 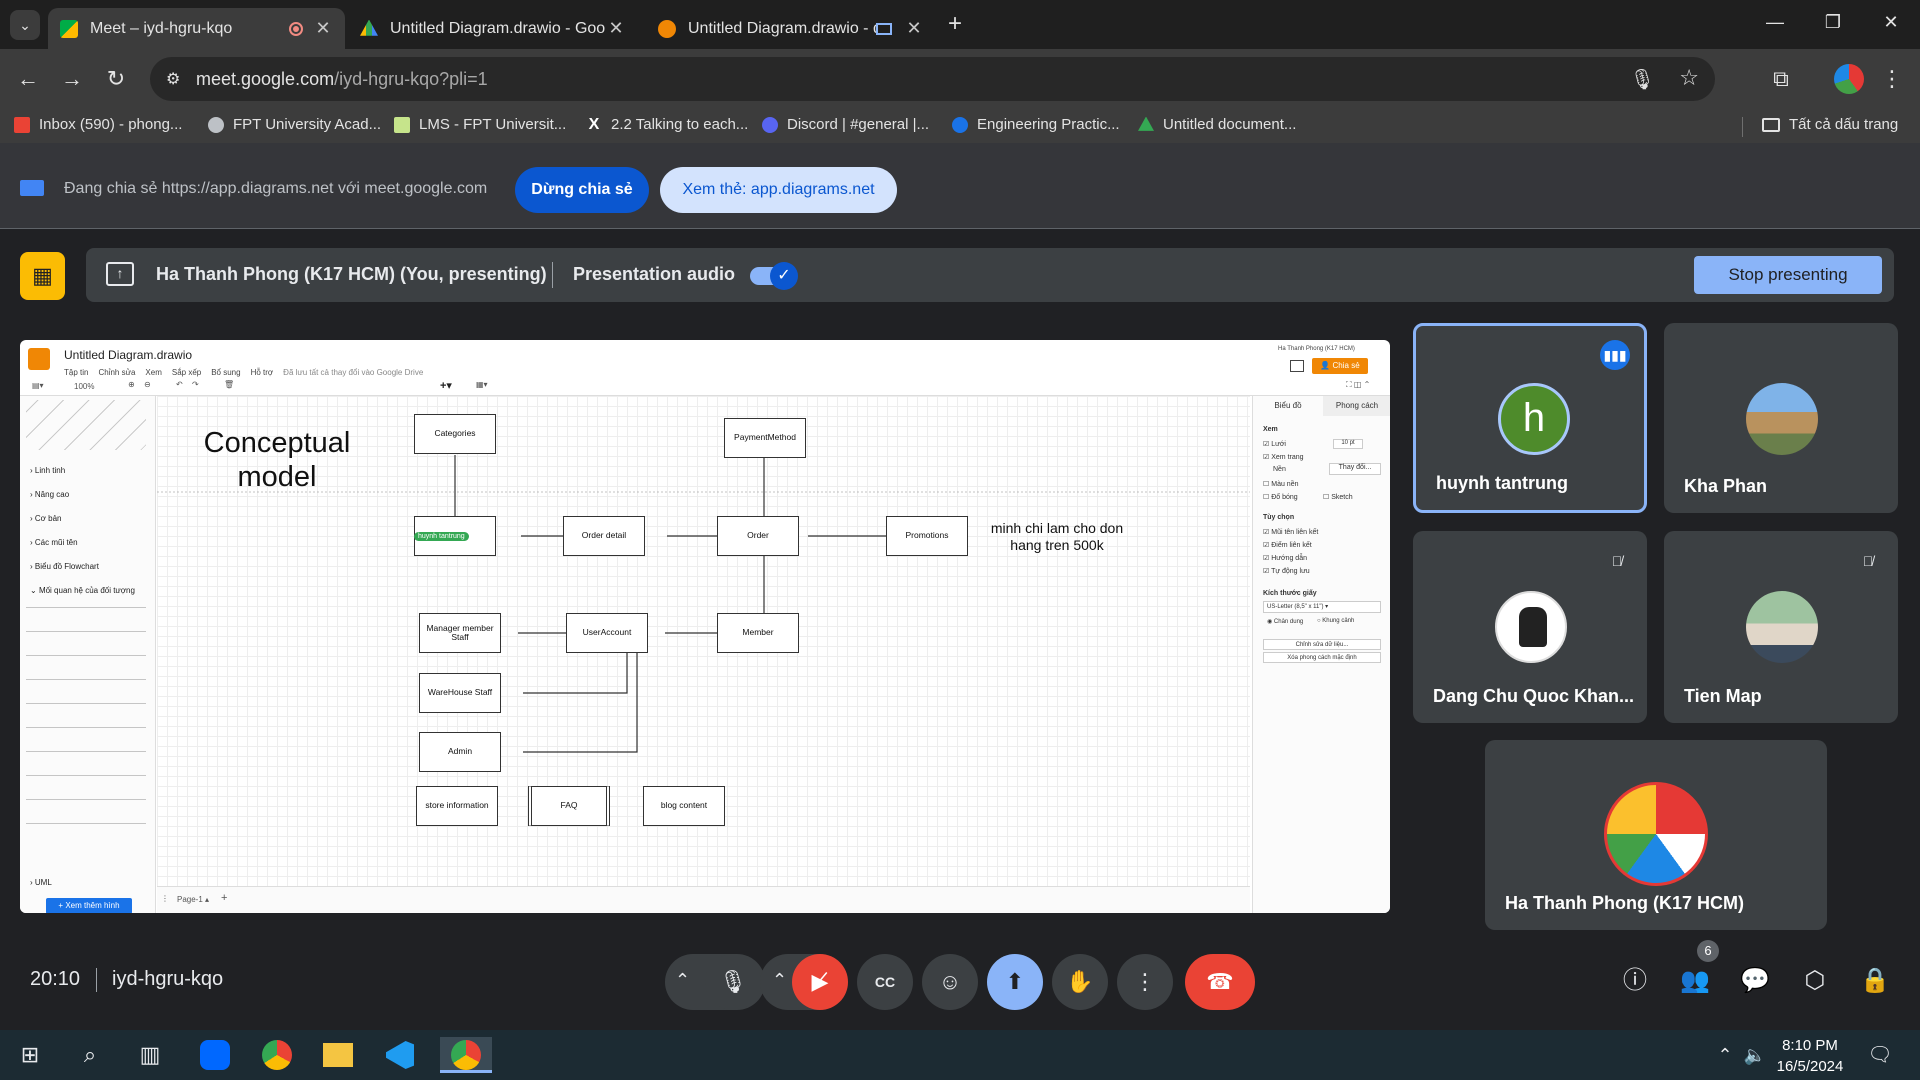 What do you see at coordinates (779, 980) in the screenshot?
I see `video-options-chevron-icon: ⌃` at bounding box center [779, 980].